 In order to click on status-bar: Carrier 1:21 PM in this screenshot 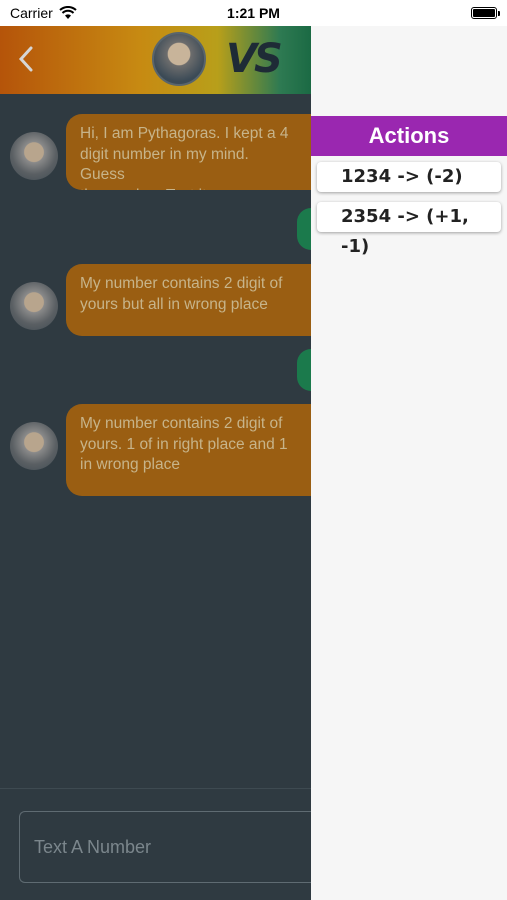, I will do `click(253, 13)`.